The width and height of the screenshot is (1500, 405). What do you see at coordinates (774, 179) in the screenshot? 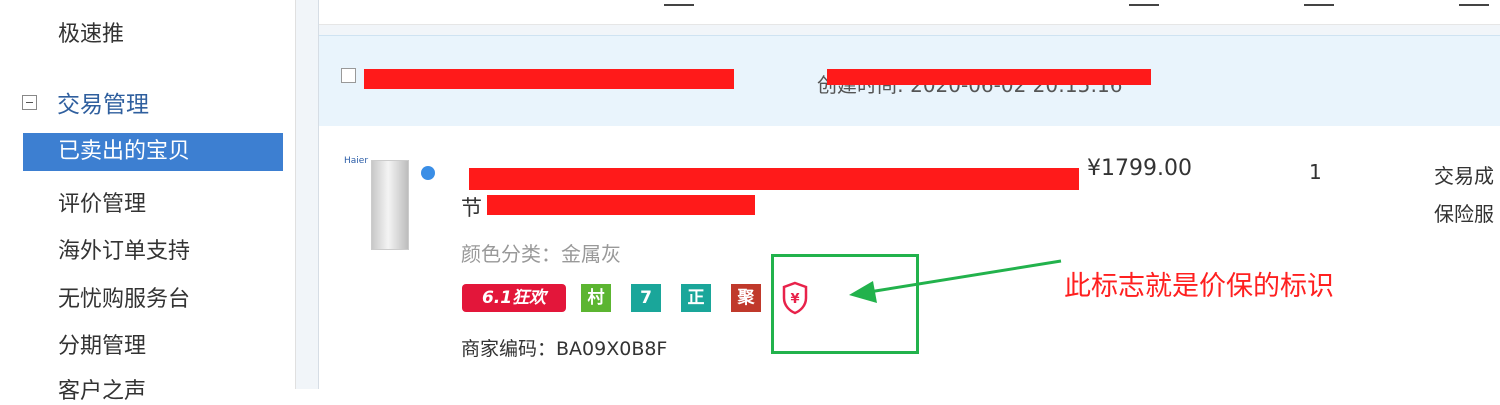
I see `redaction-title` at bounding box center [774, 179].